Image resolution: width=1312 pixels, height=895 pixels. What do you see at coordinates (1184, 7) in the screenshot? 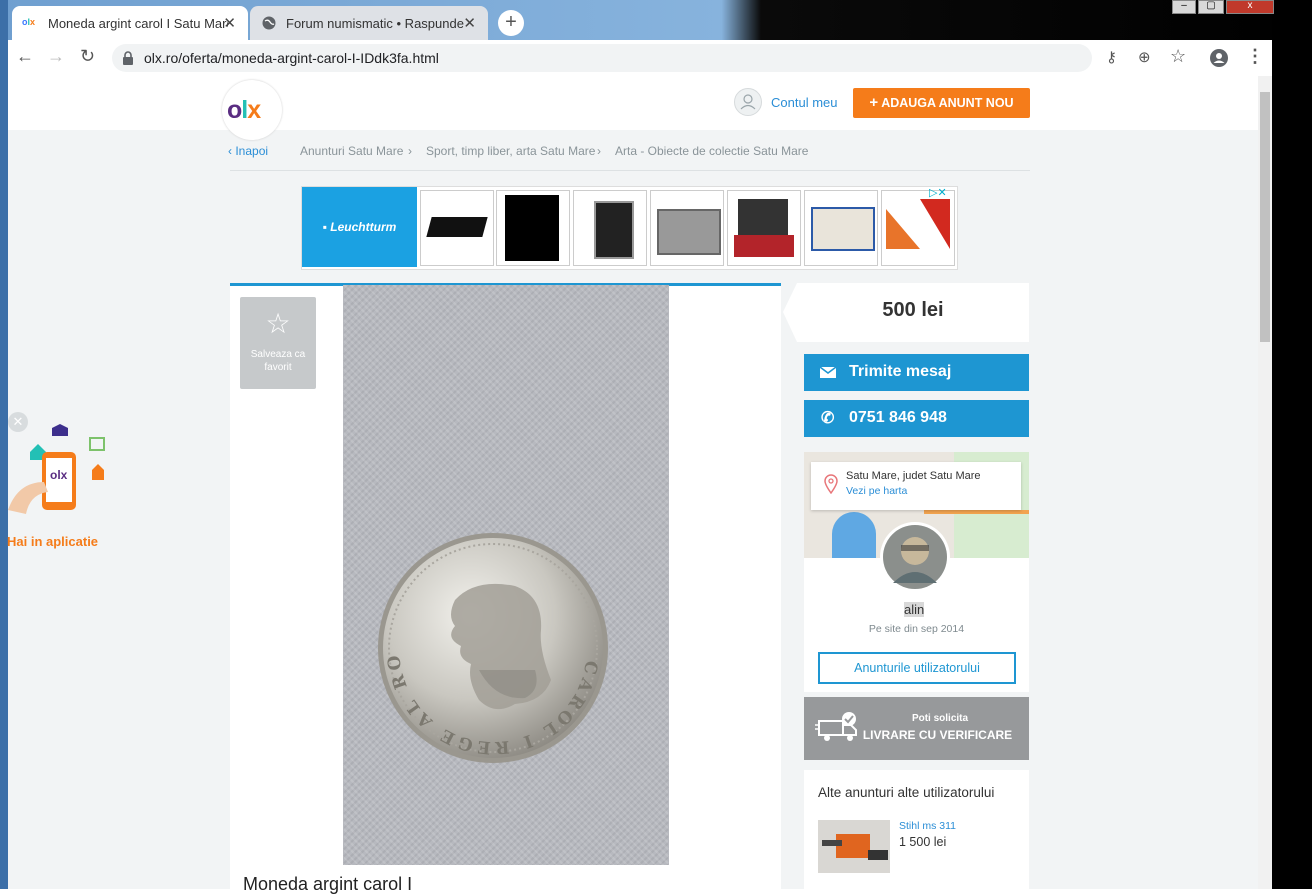
I see `minimize-icon: –` at bounding box center [1184, 7].